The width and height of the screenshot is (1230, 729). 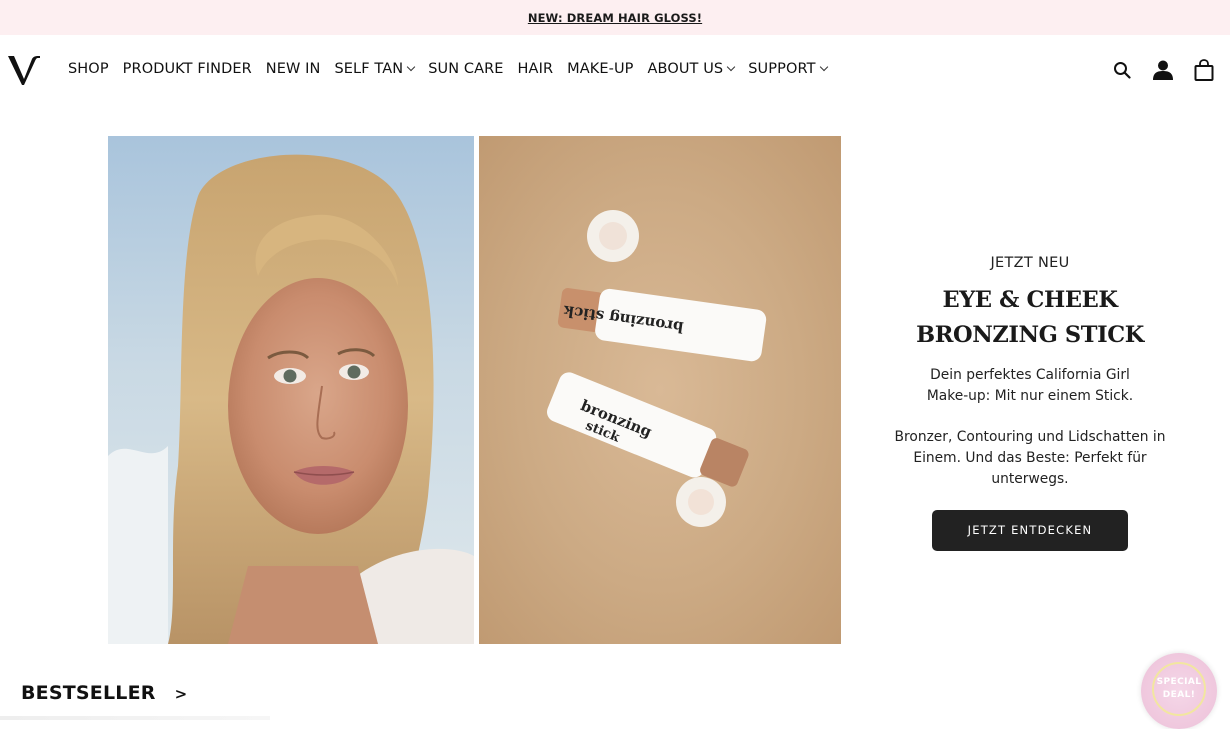 What do you see at coordinates (88, 69) in the screenshot?
I see `menu-item-shop: SHOP` at bounding box center [88, 69].